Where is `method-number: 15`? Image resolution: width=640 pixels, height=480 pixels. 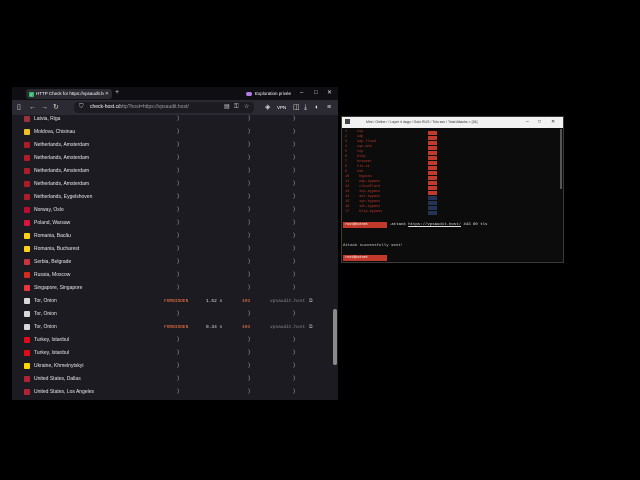 method-number: 15 is located at coordinates (347, 202).